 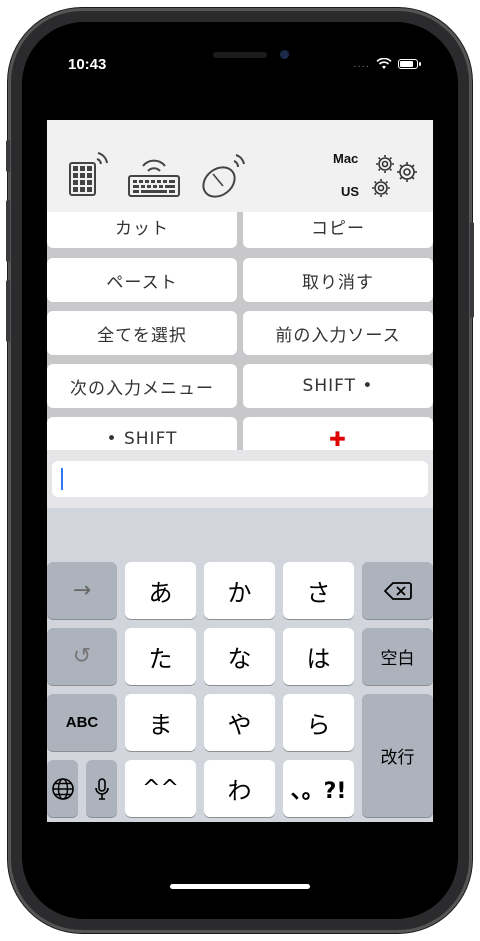 I want to click on kana-key-emoticon: ^^, so click(x=160, y=788).